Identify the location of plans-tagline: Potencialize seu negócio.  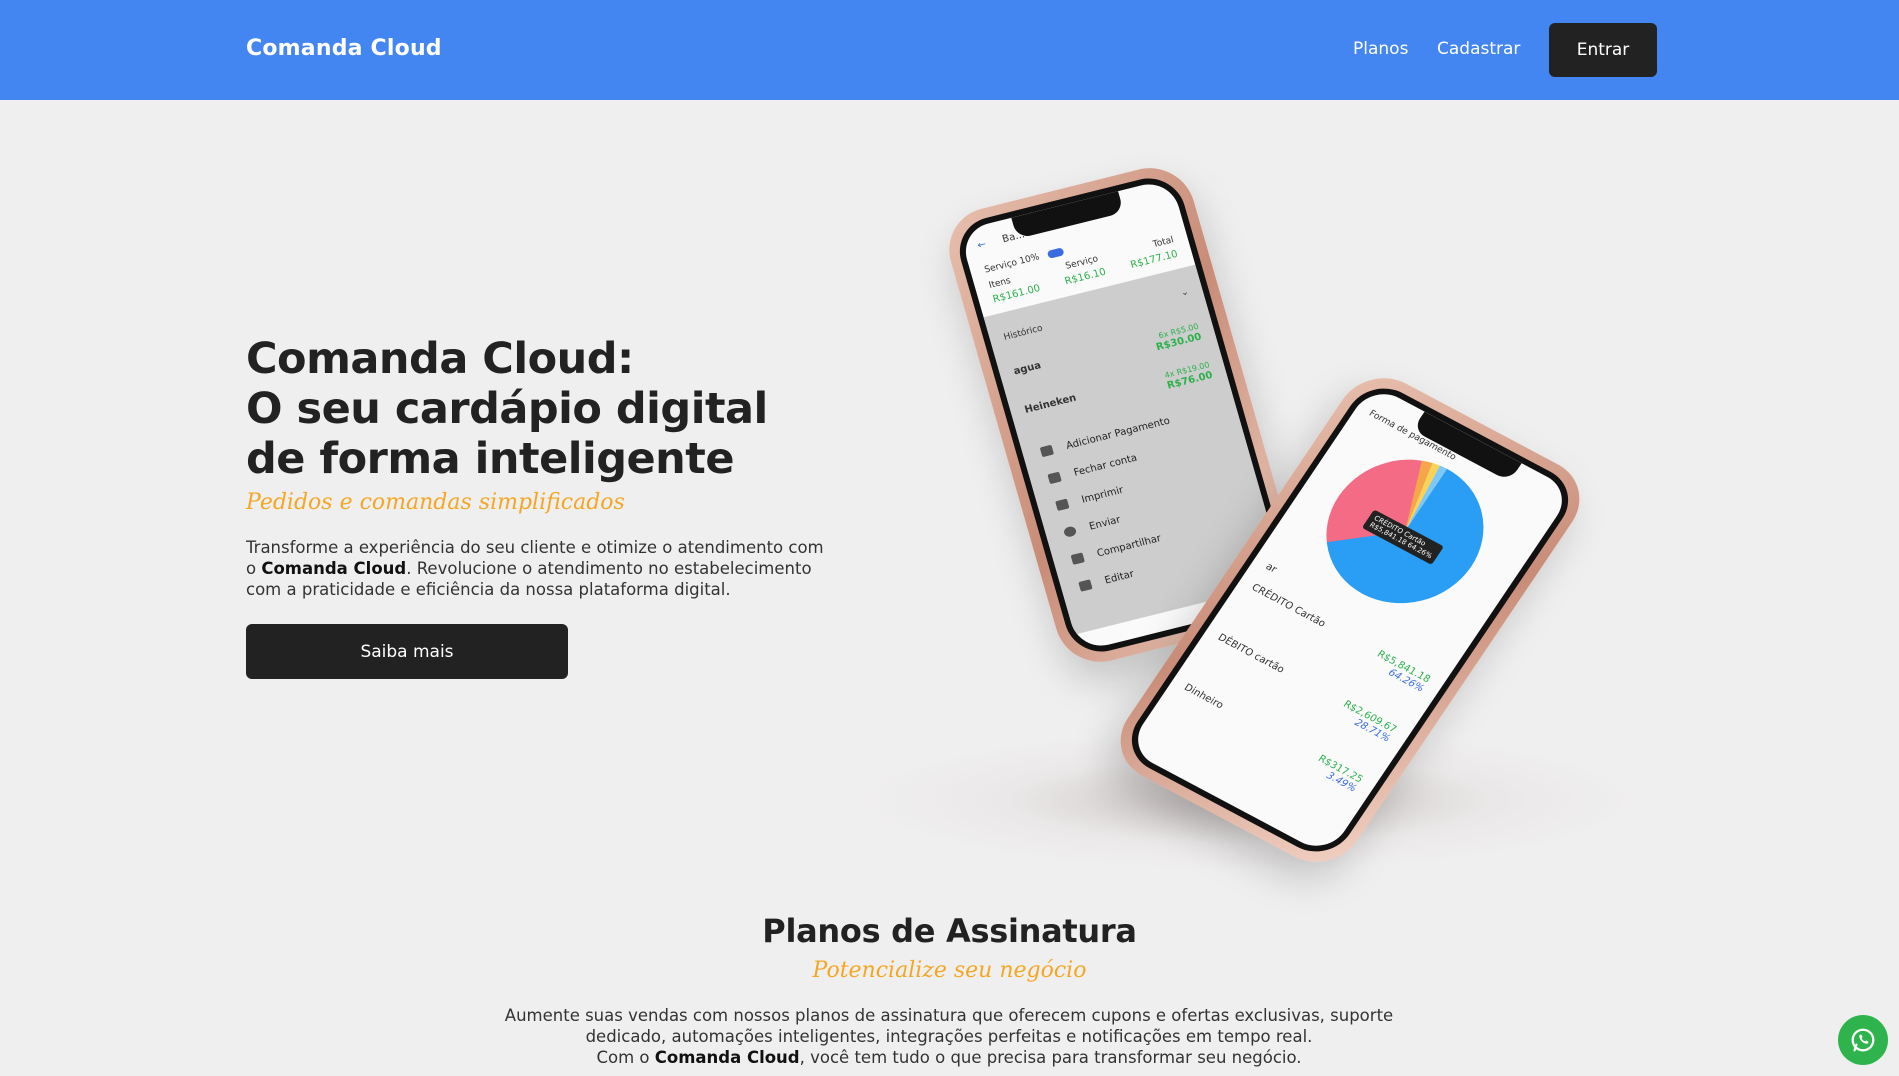
(949, 970).